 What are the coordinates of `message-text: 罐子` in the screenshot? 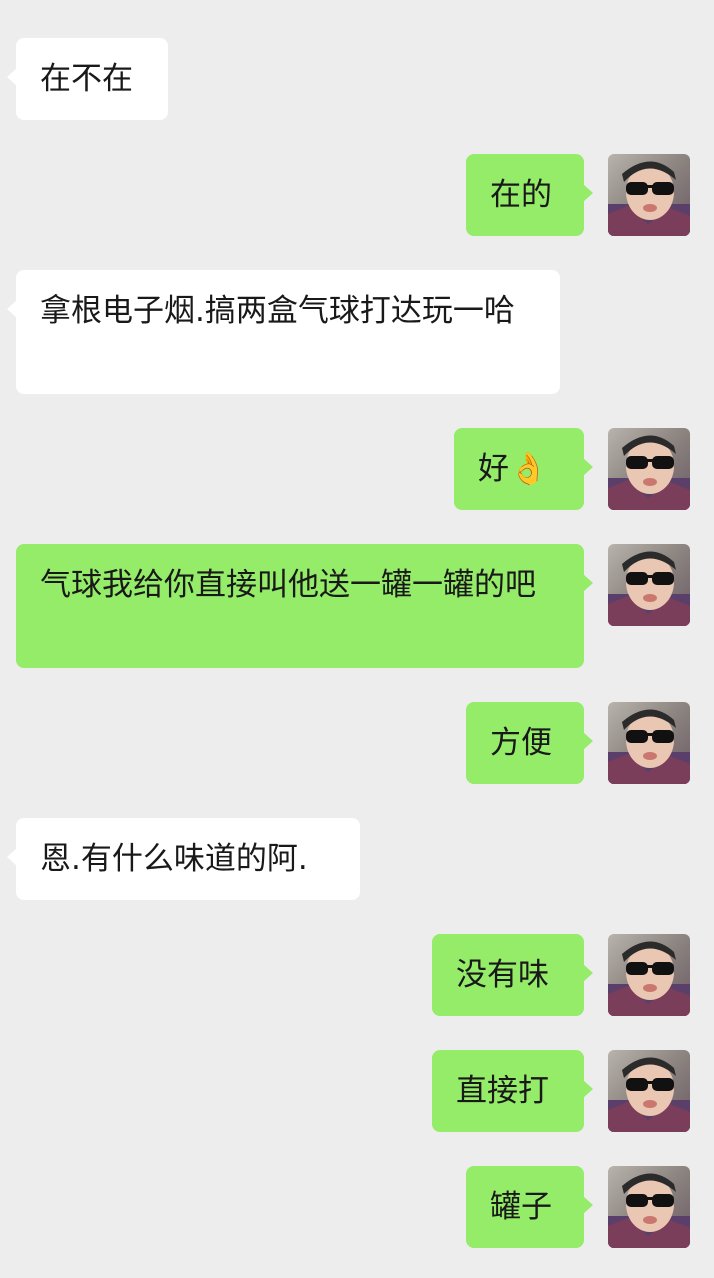 It's located at (521, 1207).